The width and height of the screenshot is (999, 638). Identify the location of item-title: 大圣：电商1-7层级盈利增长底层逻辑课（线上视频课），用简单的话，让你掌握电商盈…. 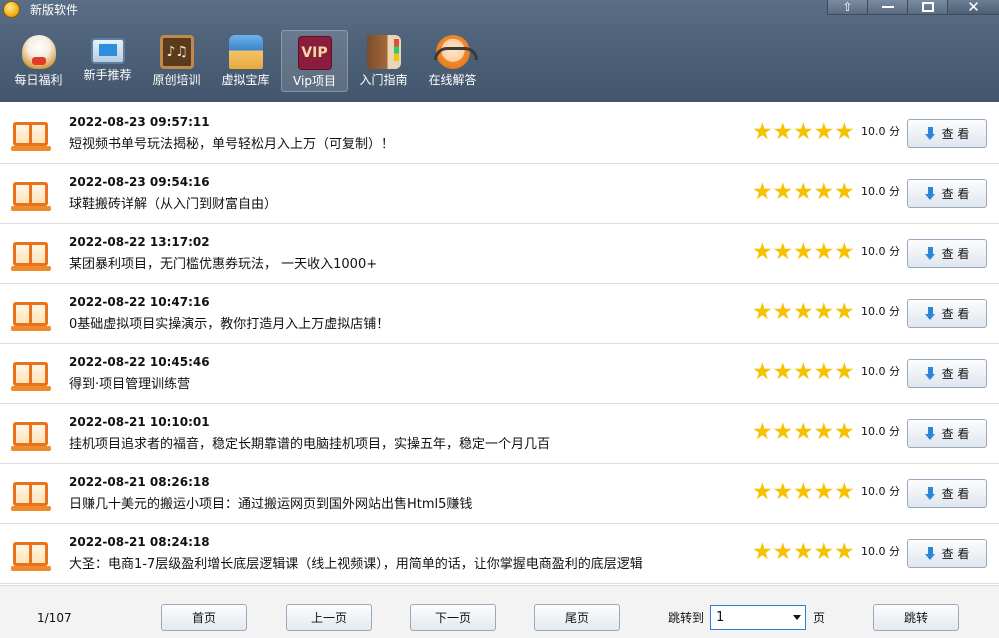
(356, 565).